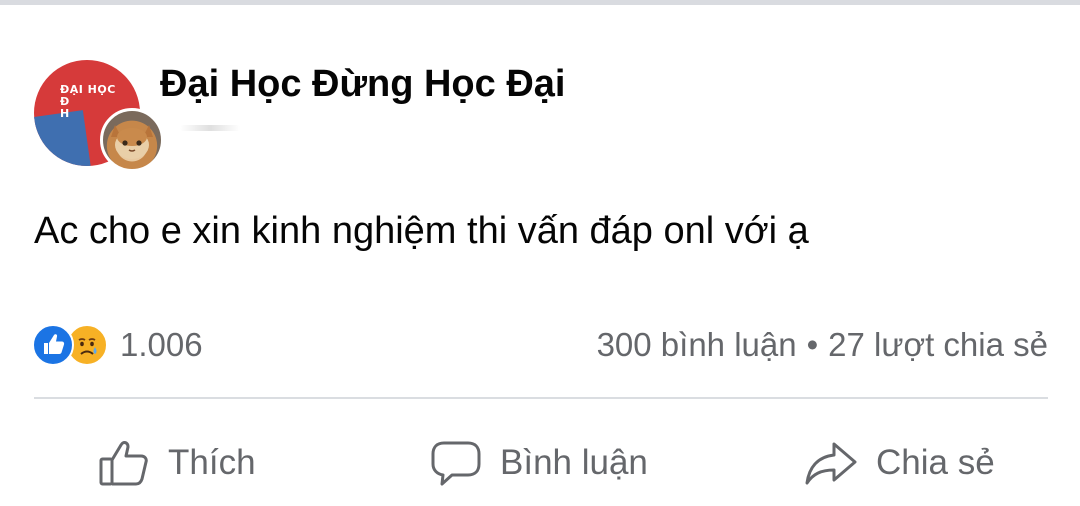 This screenshot has height=506, width=1080. I want to click on like-button: Thích, so click(177, 463).